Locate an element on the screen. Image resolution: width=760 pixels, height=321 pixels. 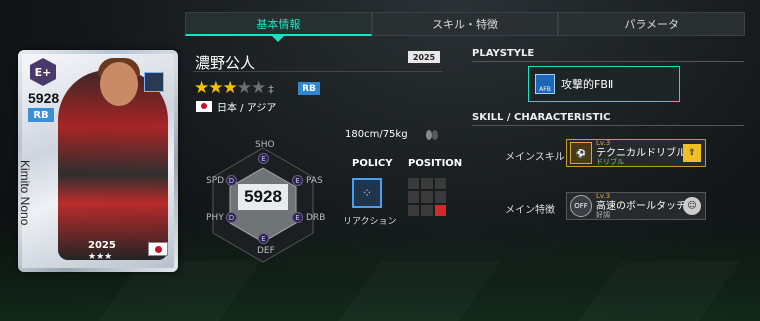
trait-condition: 好調 is located at coordinates (603, 214).